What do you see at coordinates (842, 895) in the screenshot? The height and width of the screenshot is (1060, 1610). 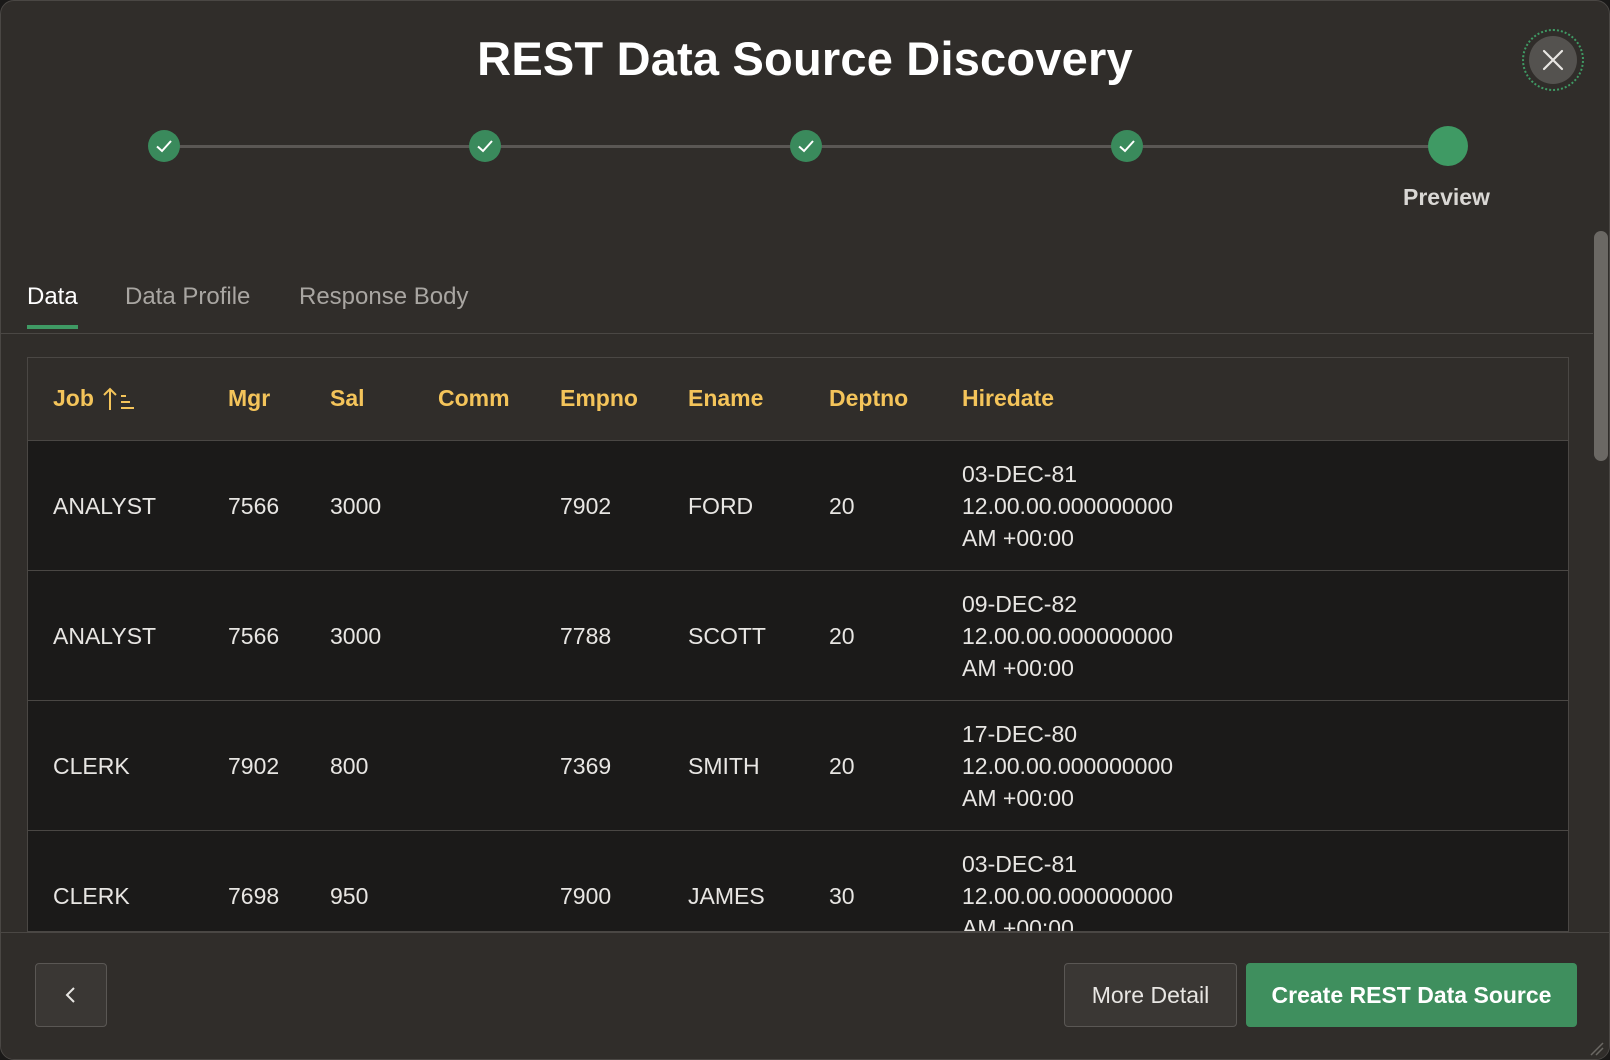 I see `cell-deptno: 30` at bounding box center [842, 895].